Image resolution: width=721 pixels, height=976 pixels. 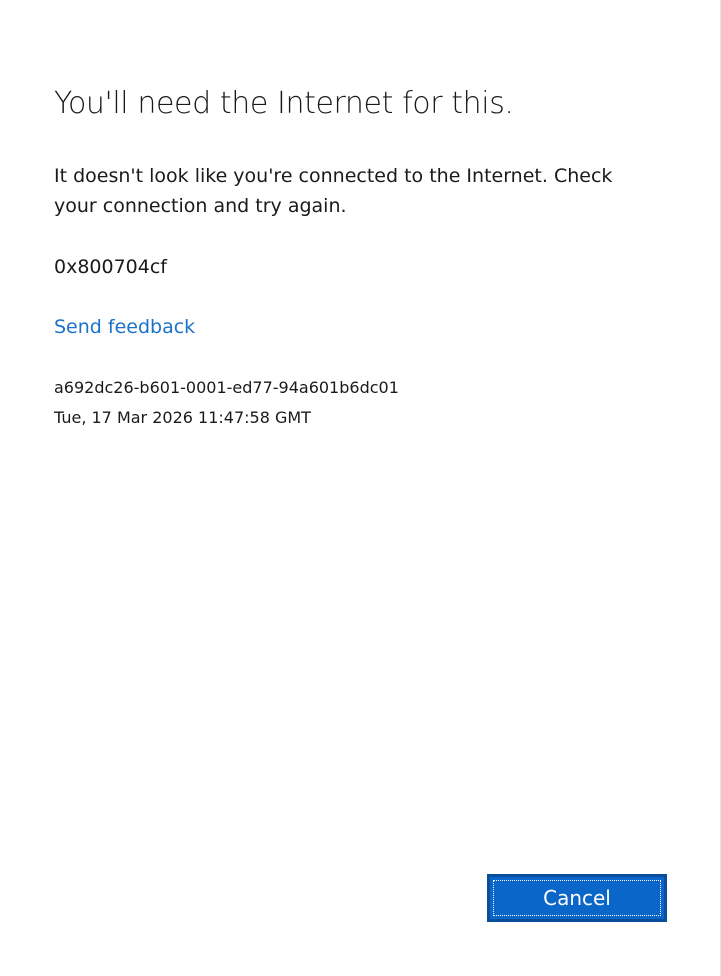 I want to click on send-feedback-link: Send feedback, so click(x=124, y=327).